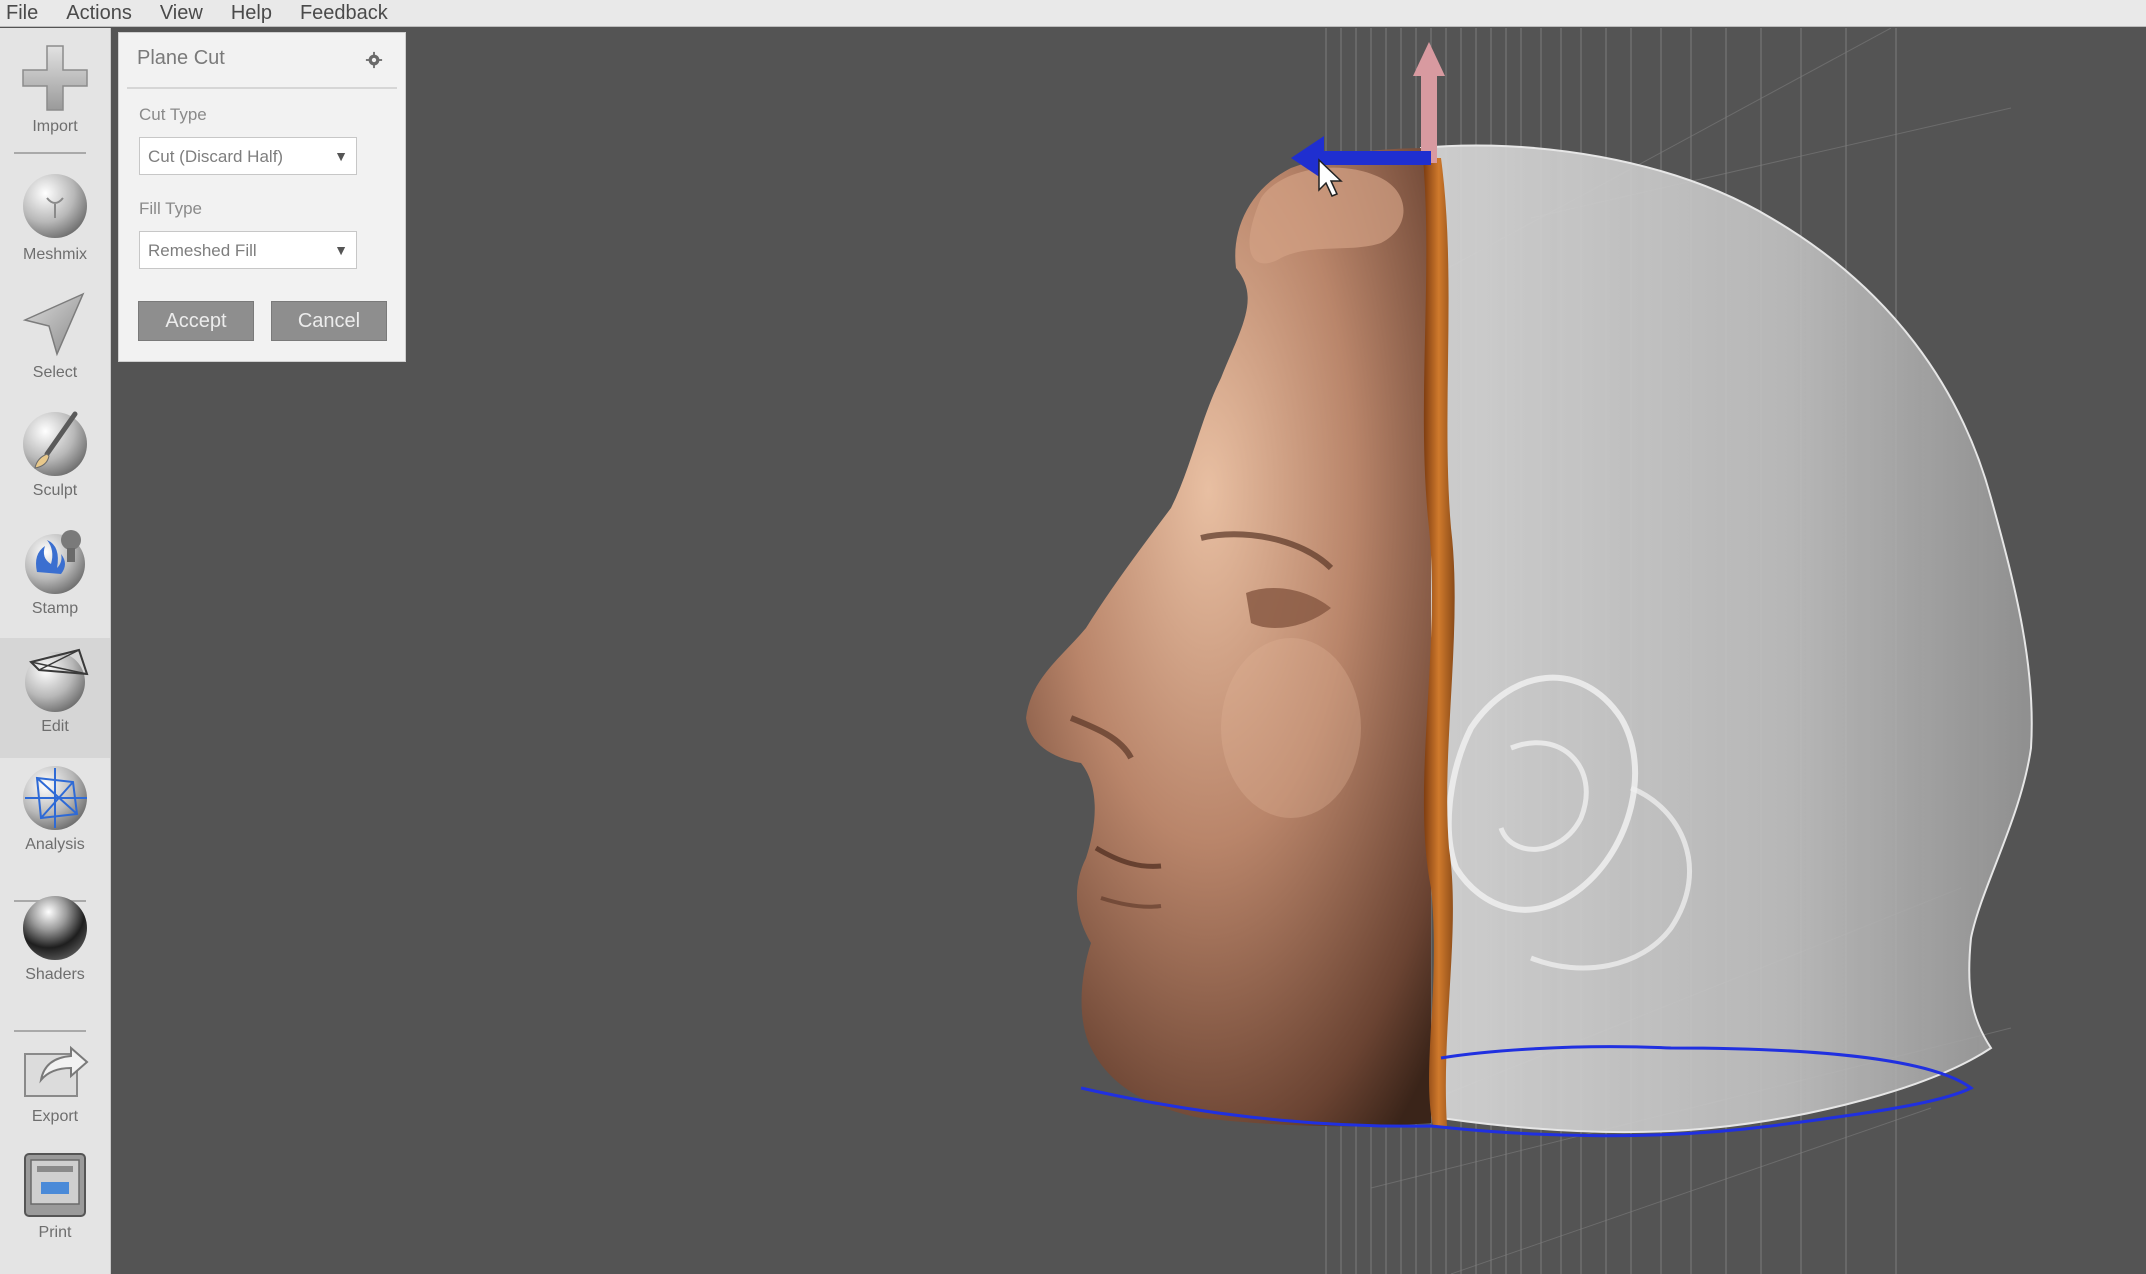 This screenshot has width=2146, height=1274. Describe the element at coordinates (55, 928) in the screenshot. I see `shaders-sphere-icon` at that location.